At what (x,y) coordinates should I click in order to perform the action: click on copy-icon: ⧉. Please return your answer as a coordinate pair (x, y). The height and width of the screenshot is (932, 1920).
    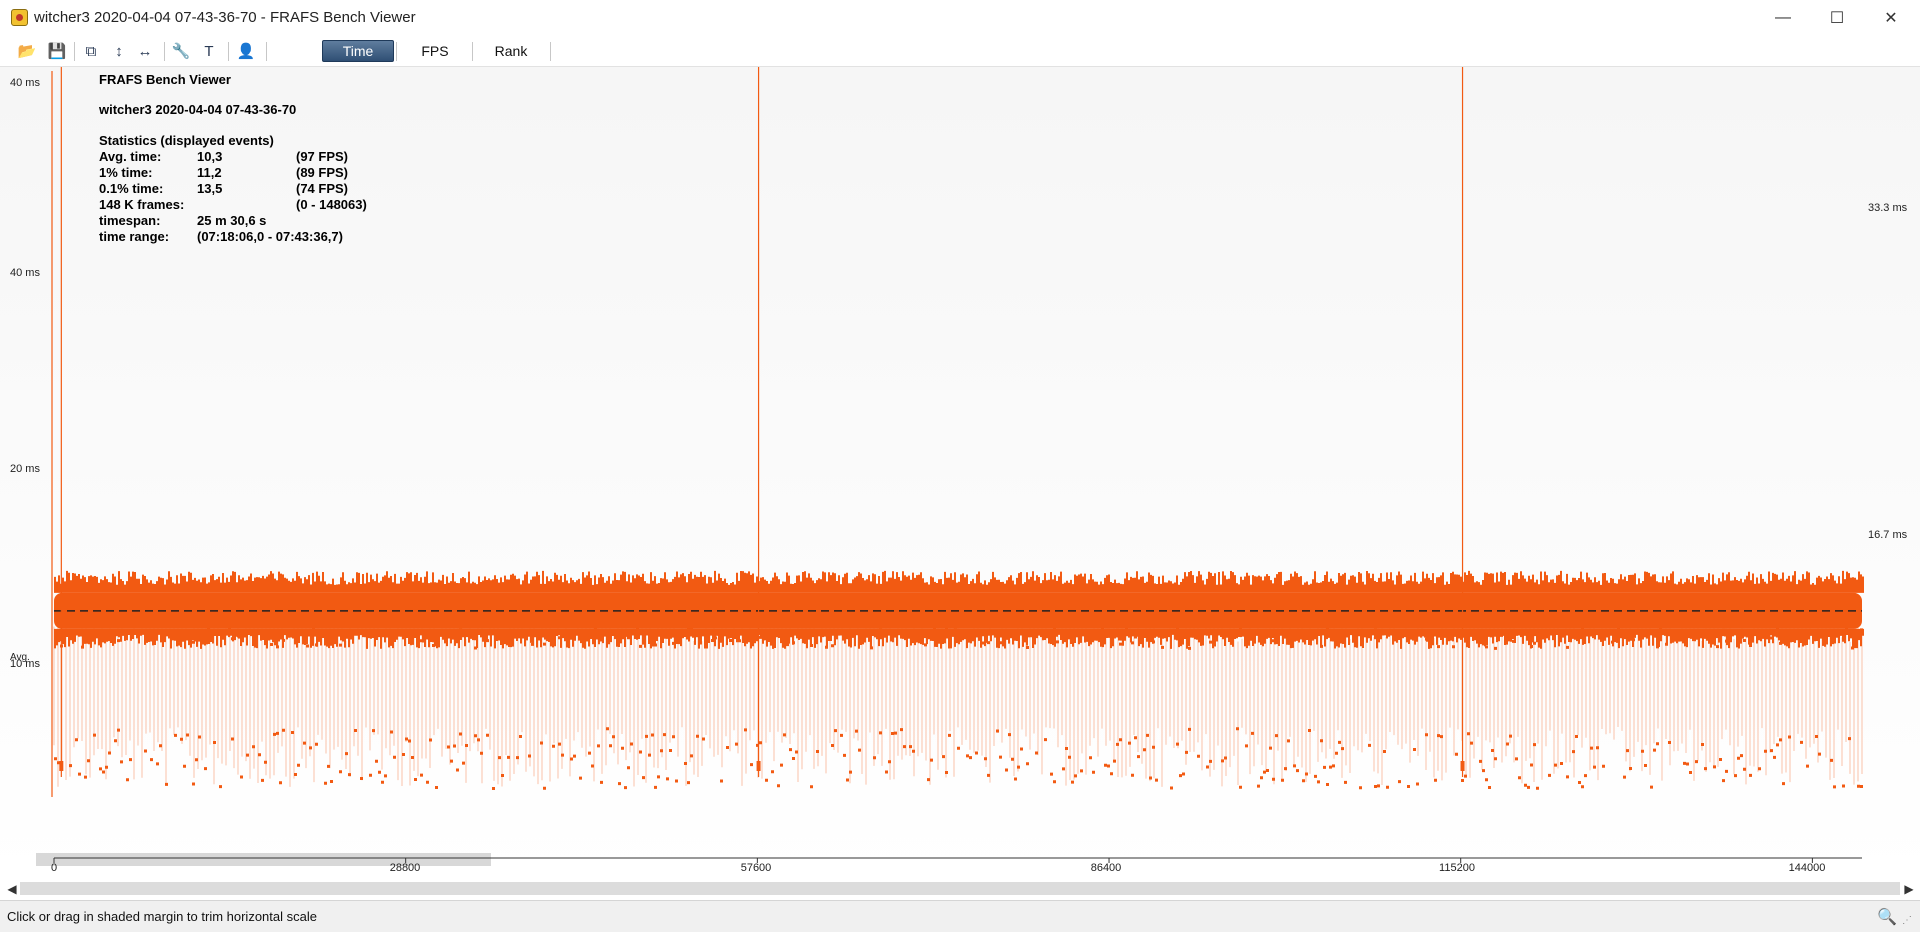
    Looking at the image, I should click on (91, 51).